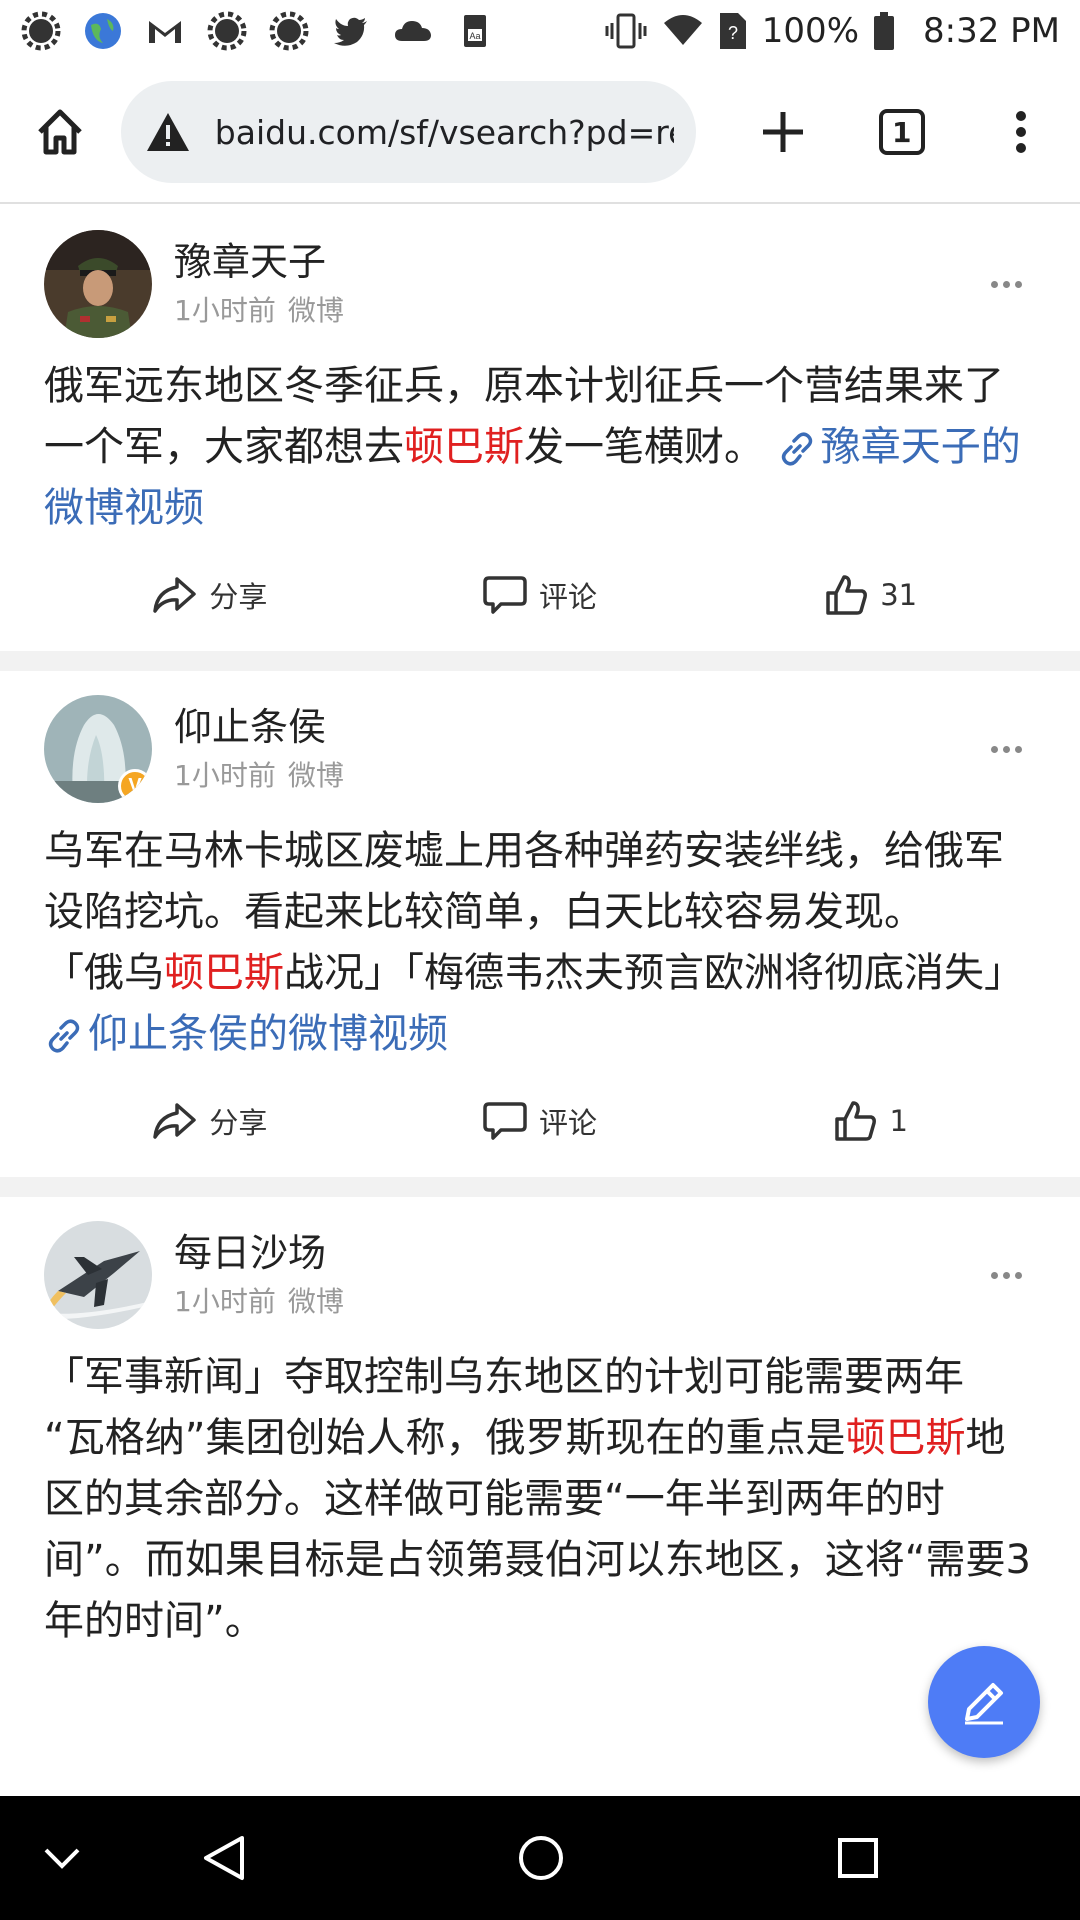  What do you see at coordinates (413, 31) in the screenshot?
I see `cloud-icon` at bounding box center [413, 31].